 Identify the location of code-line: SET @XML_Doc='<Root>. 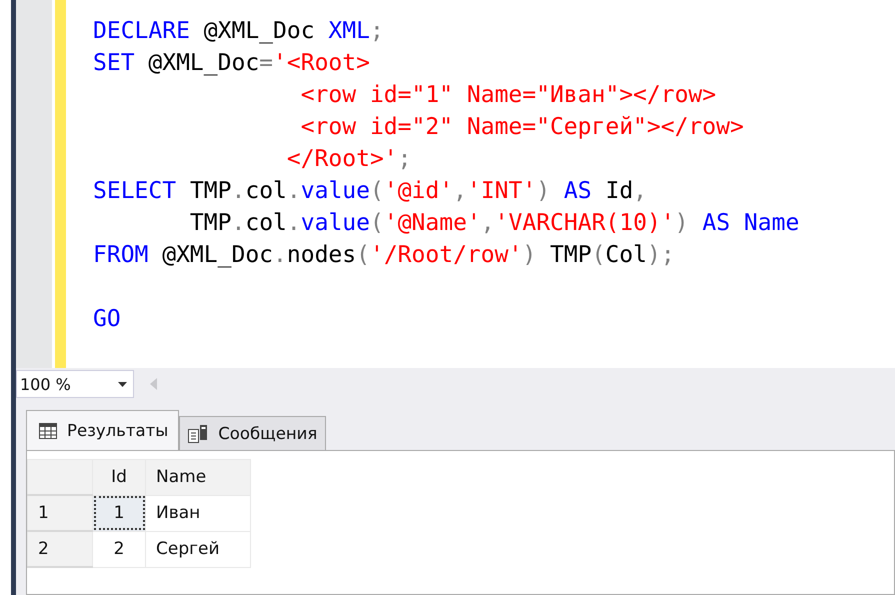
(232, 63).